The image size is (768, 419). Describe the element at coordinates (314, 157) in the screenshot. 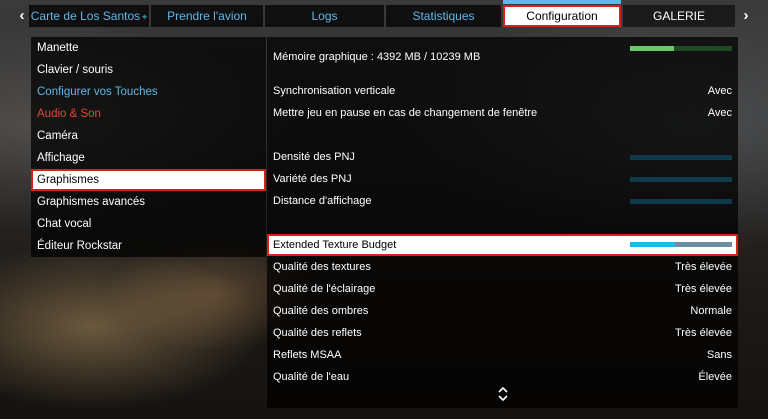

I see `pnj-density-label: Densité des PNJ` at that location.